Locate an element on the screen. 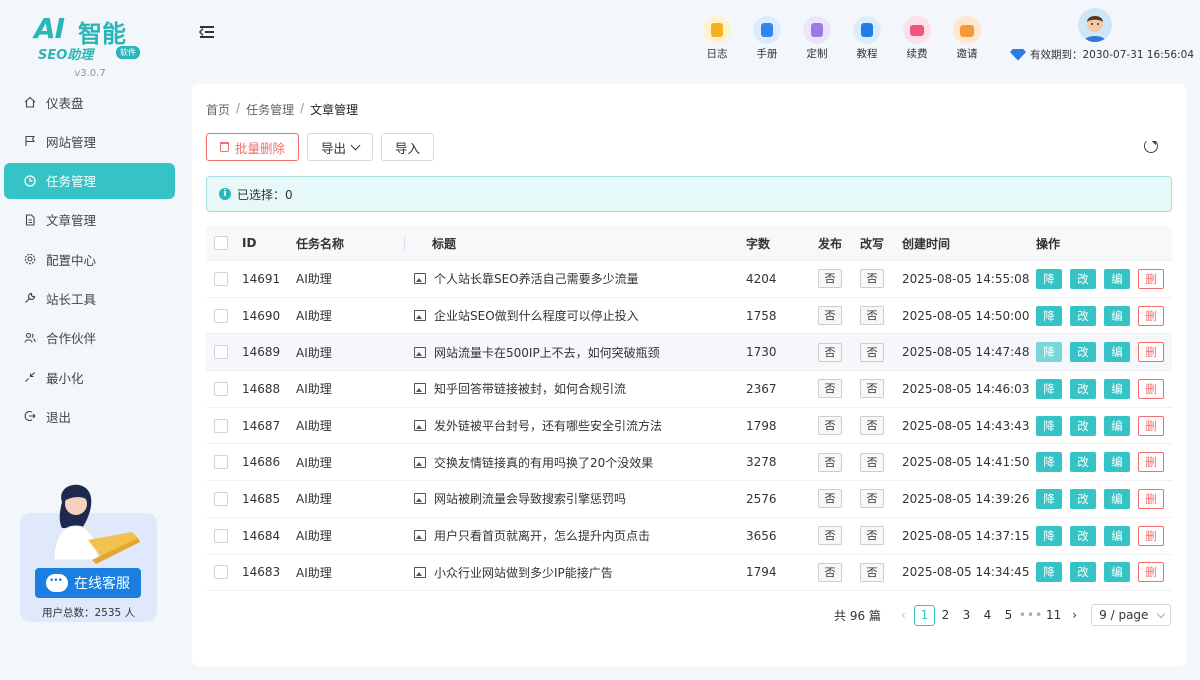  app-logo: AI 智能 SEO助理 软件 is located at coordinates (90, 37).